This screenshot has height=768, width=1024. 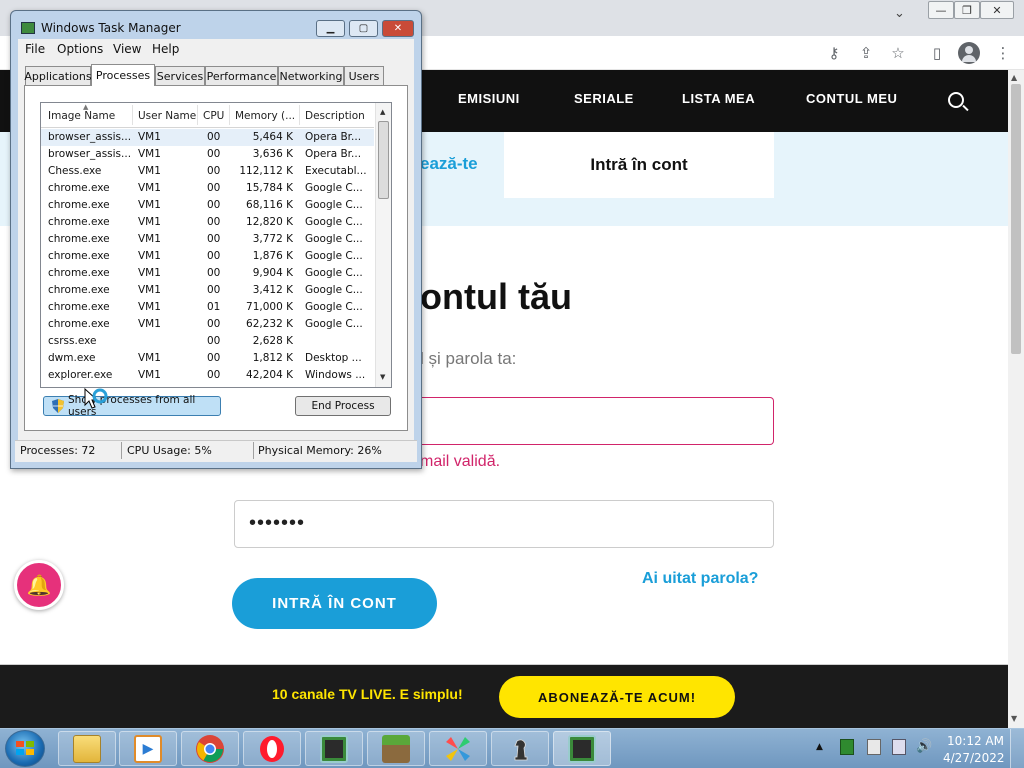 I want to click on tray-app-icon, so click(x=847, y=747).